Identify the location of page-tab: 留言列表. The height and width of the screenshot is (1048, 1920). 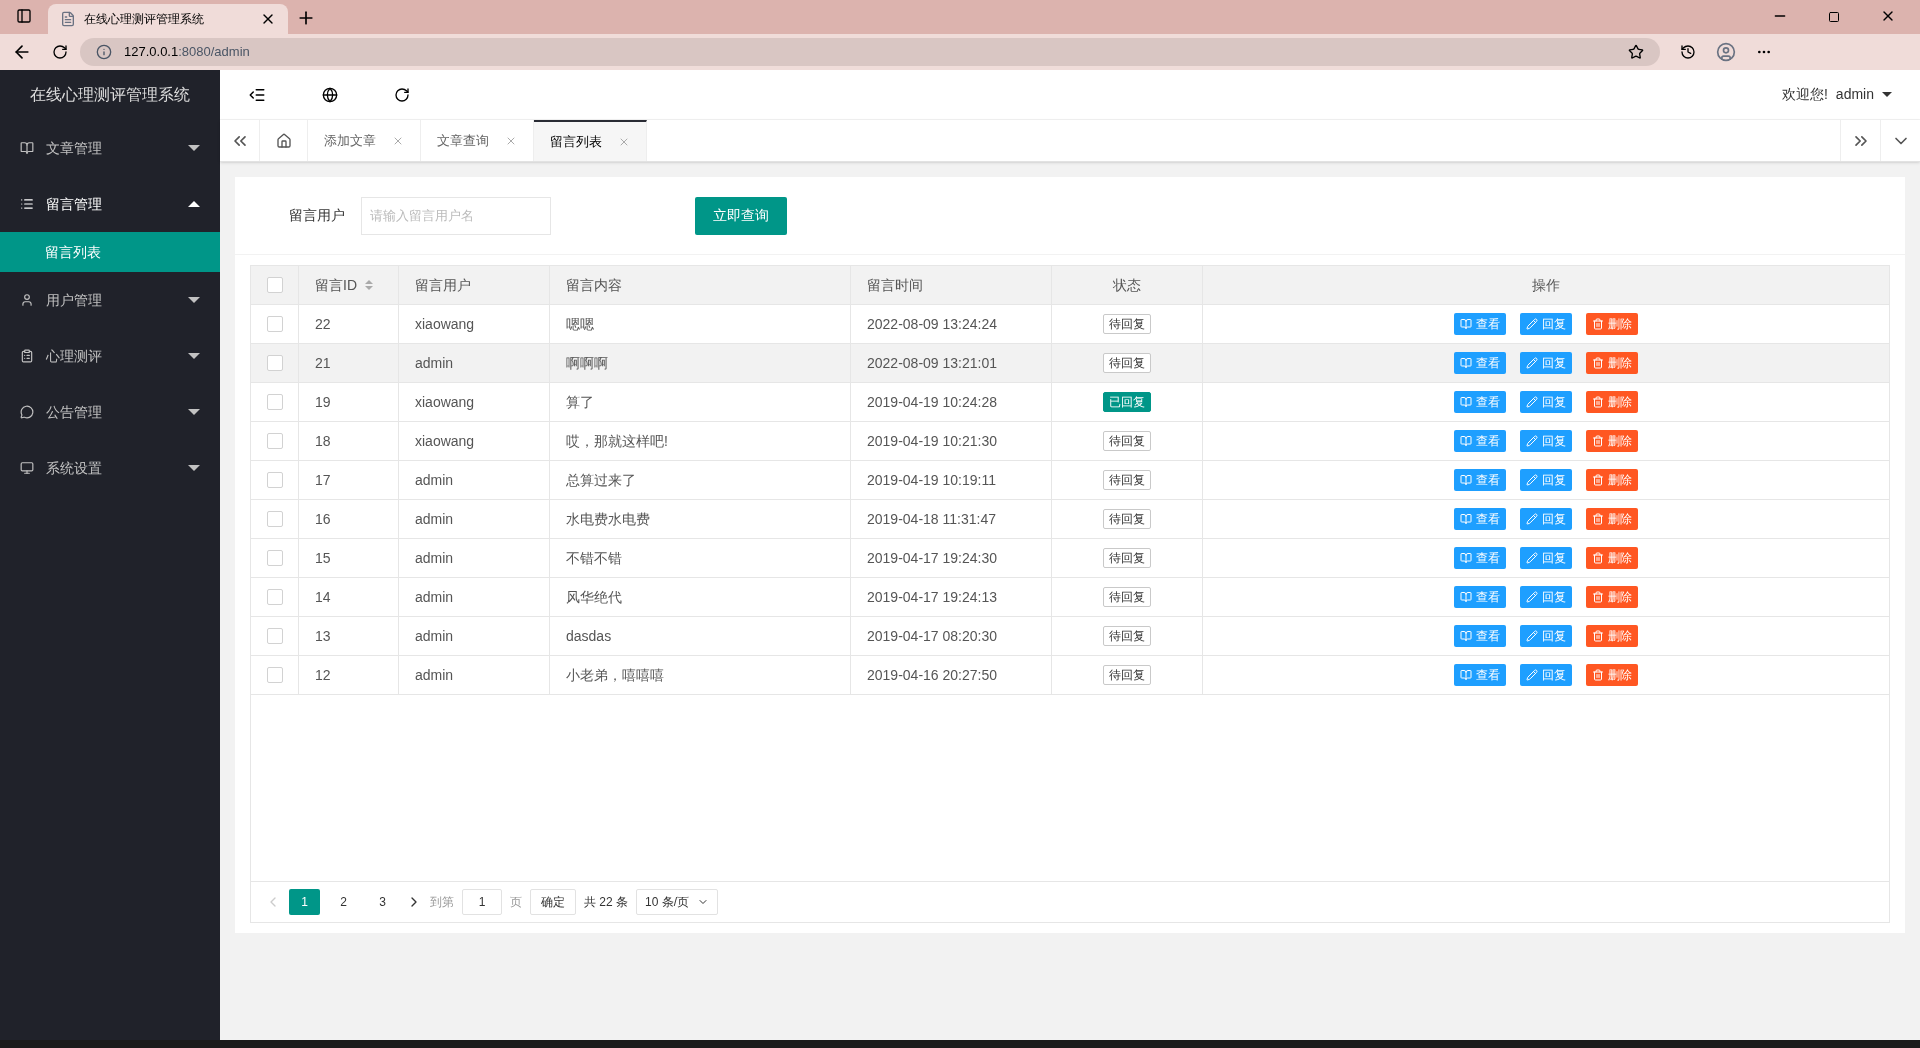
(590, 140).